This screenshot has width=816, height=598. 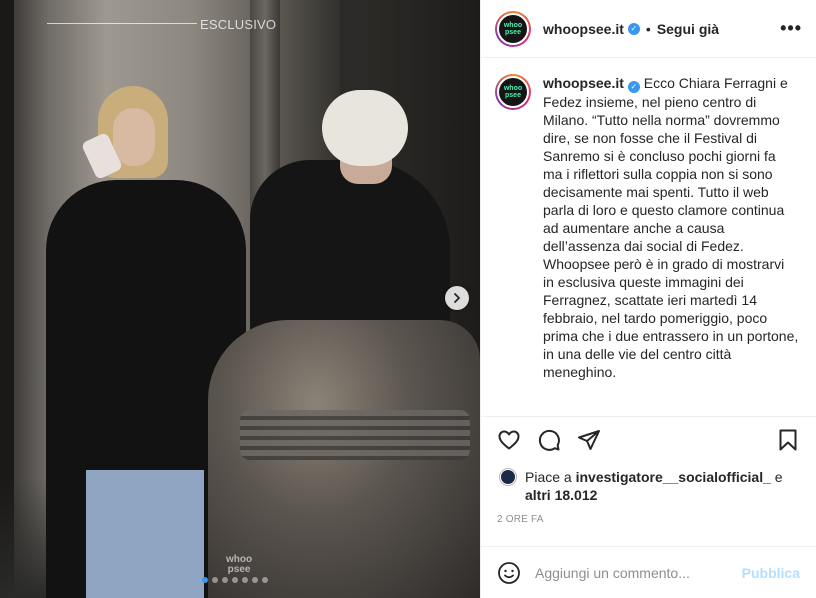 I want to click on more-options-icon: •••, so click(x=791, y=28).